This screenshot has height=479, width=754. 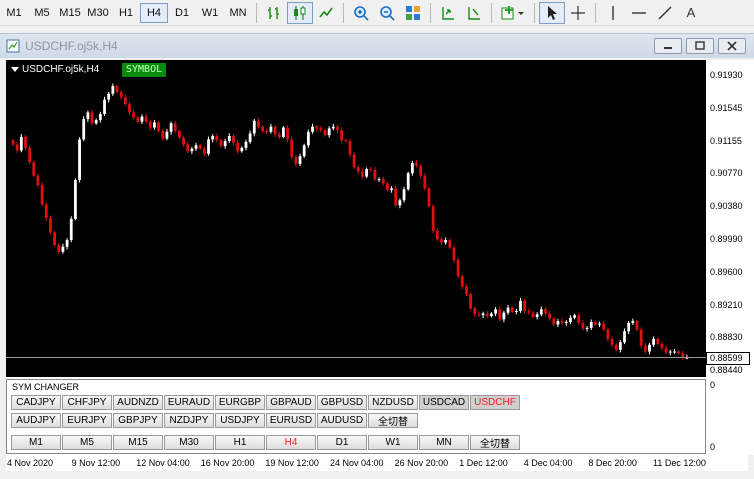 What do you see at coordinates (240, 402) in the screenshot?
I see `sym-button-row1-4: EURGBP` at bounding box center [240, 402].